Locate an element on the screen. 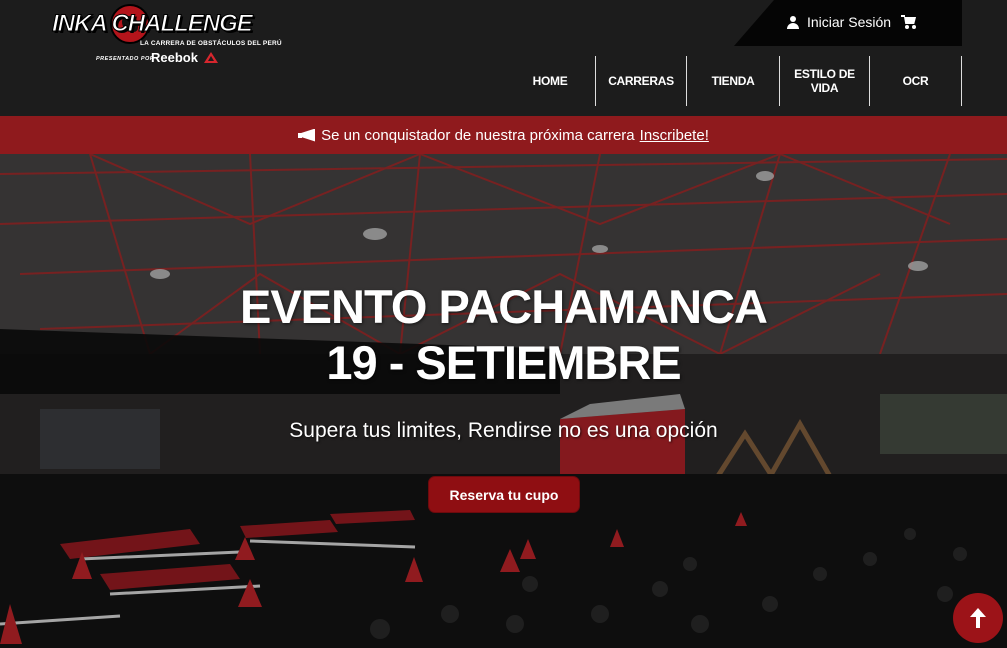 This screenshot has height=648, width=1007. scroll-to-top-button is located at coordinates (978, 618).